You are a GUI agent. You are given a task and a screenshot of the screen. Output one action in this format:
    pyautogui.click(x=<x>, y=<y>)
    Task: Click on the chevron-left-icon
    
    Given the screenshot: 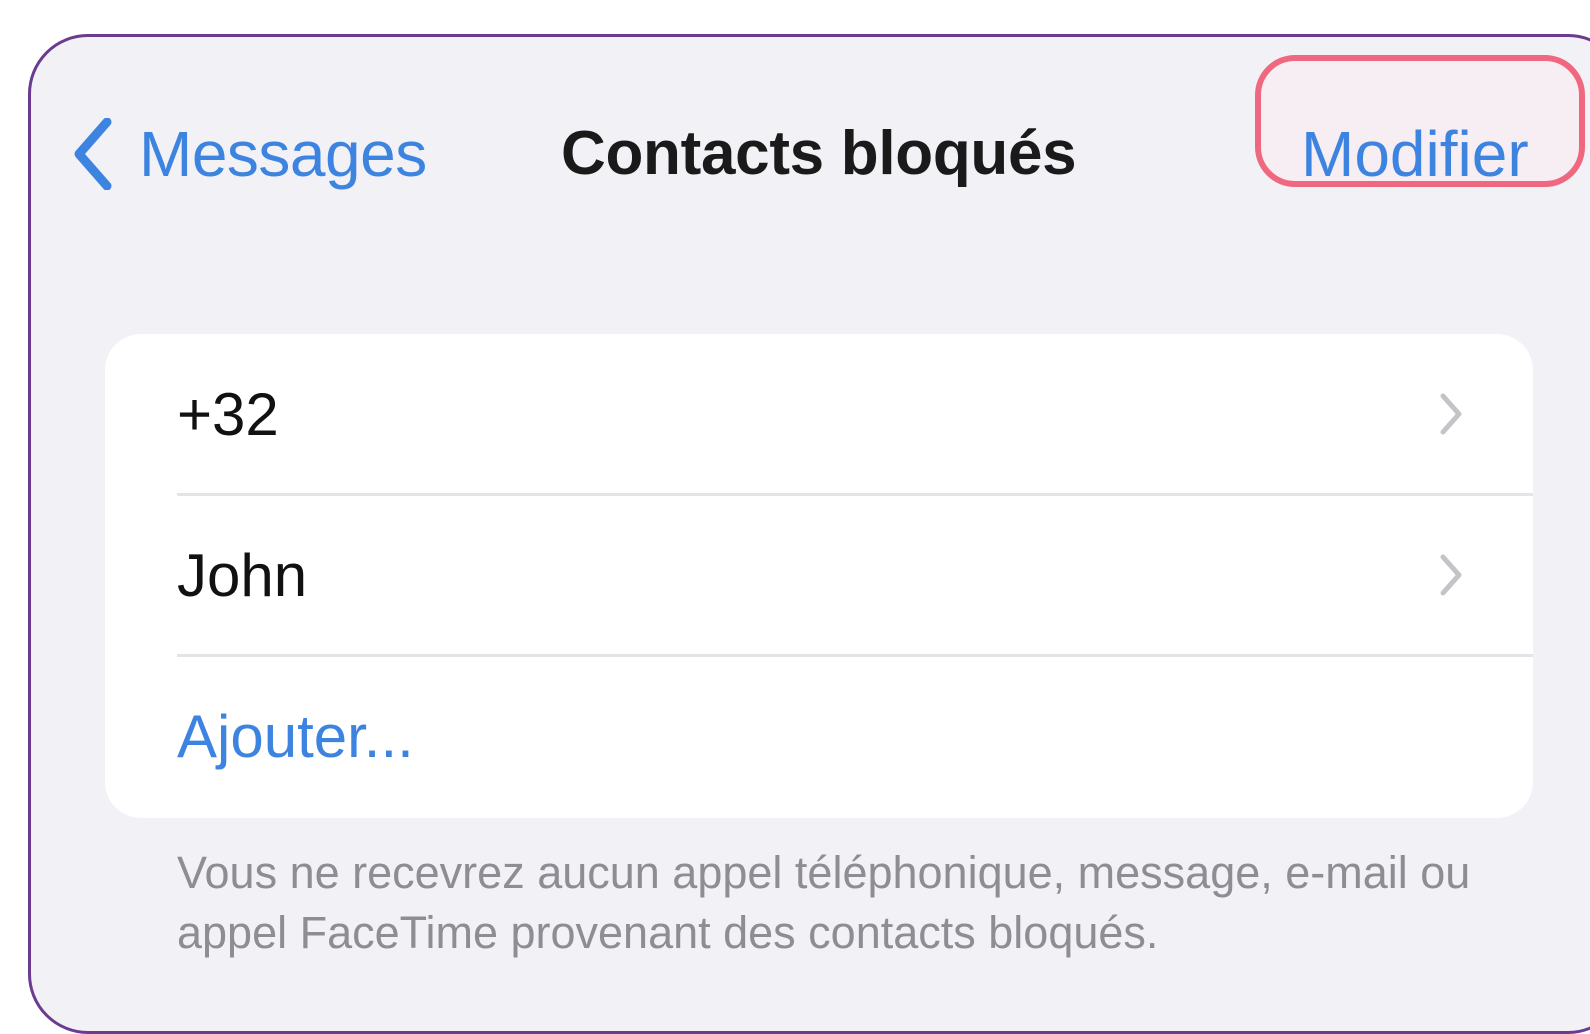 What is the action you would take?
    pyautogui.click(x=93, y=154)
    